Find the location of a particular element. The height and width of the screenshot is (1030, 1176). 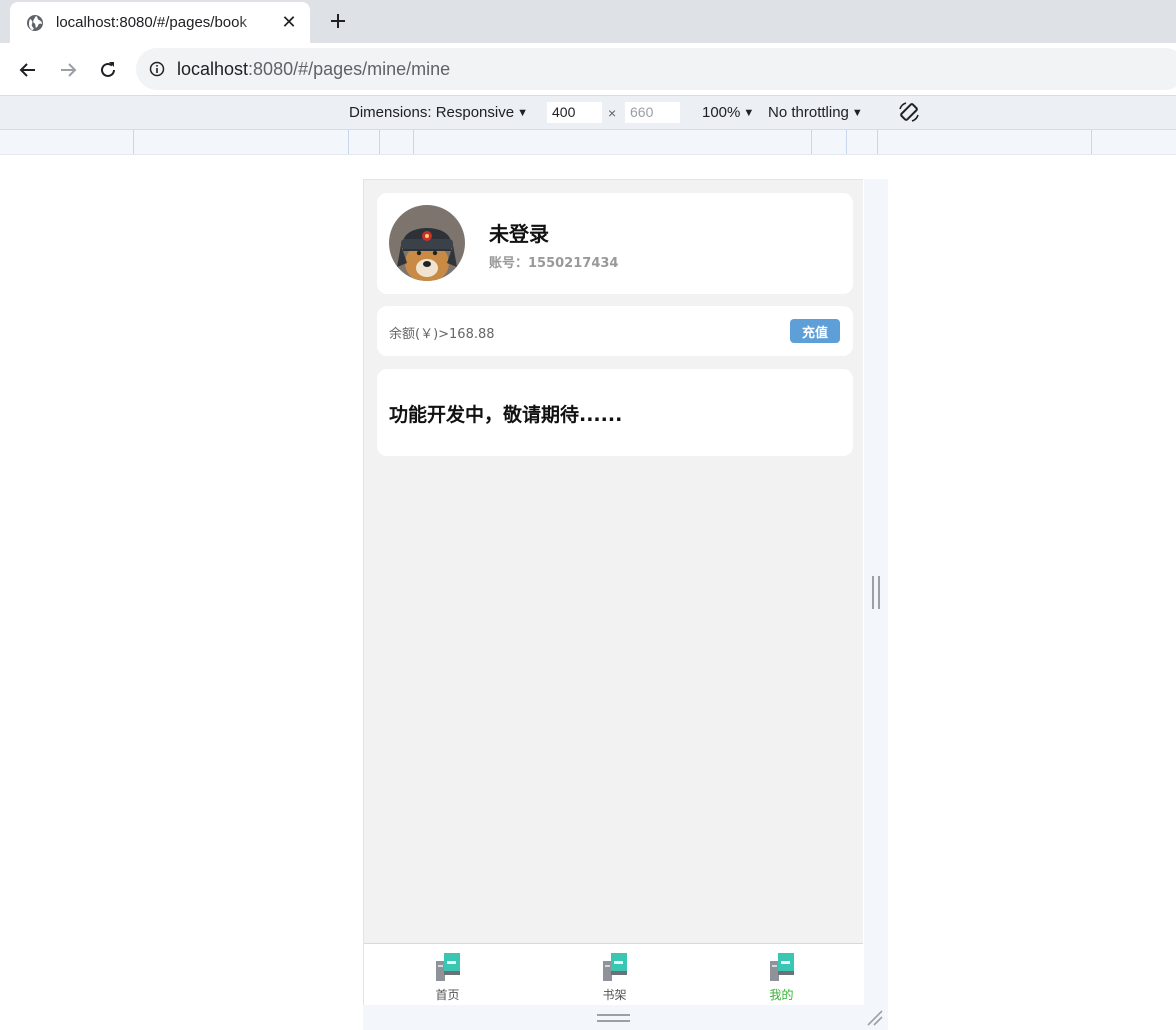

media-query-ruler is located at coordinates (588, 142).